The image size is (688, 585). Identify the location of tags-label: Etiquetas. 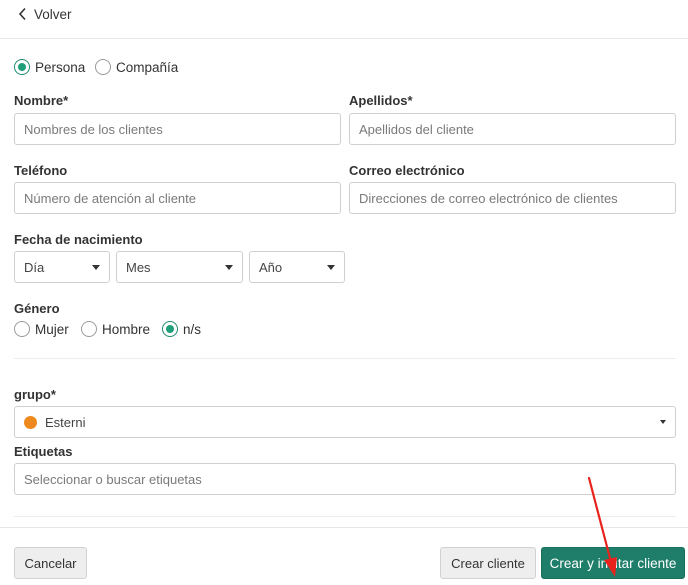
(43, 451).